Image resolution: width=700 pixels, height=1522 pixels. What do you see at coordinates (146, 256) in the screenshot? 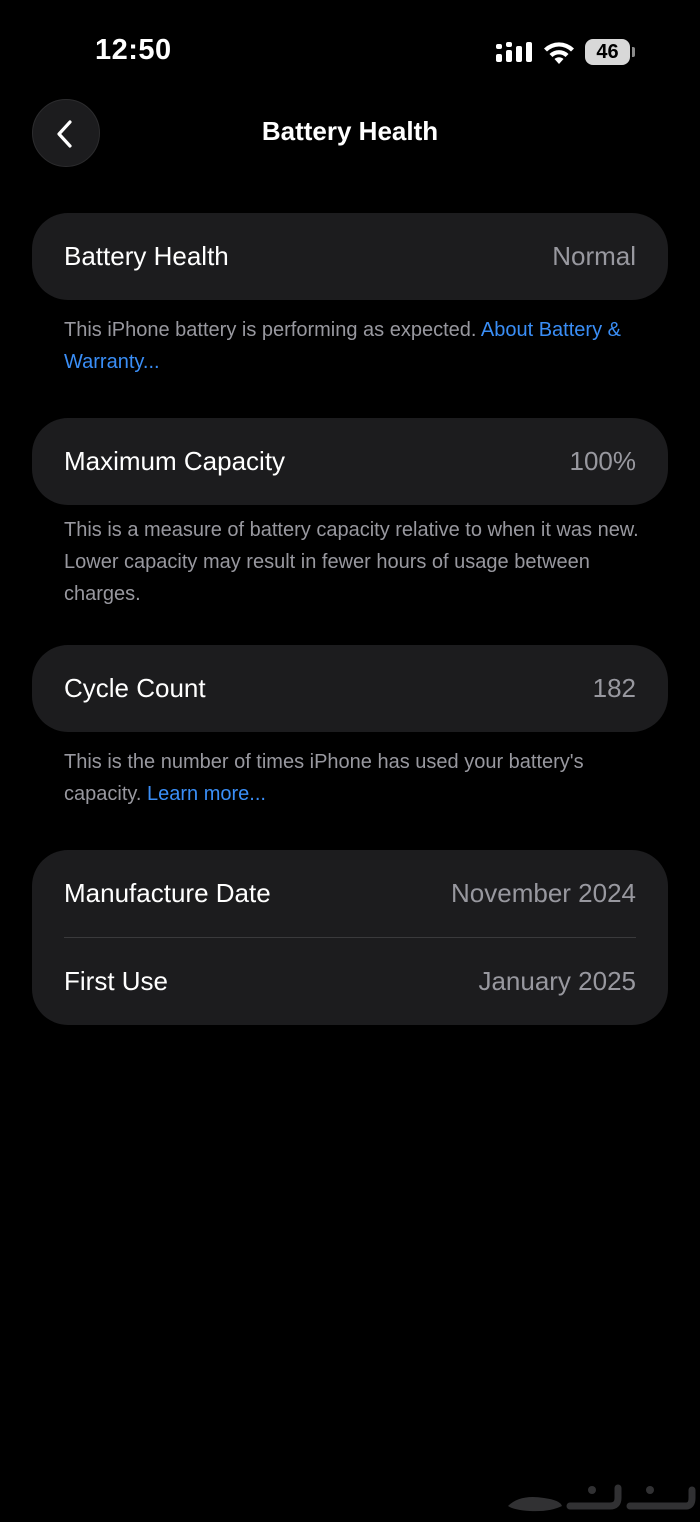
I see `battery-health-label: Battery Health` at bounding box center [146, 256].